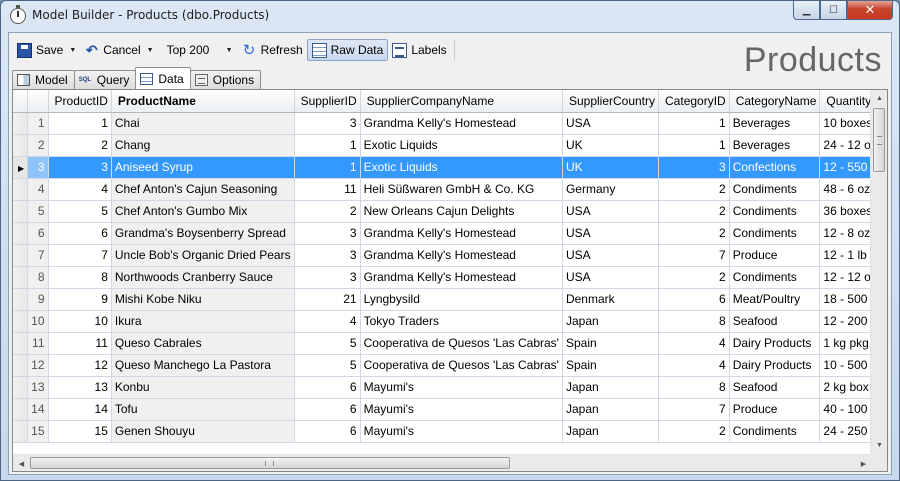 The image size is (900, 481). What do you see at coordinates (150, 50) in the screenshot?
I see `cancel-dropdown-arrow-icon: ▼` at bounding box center [150, 50].